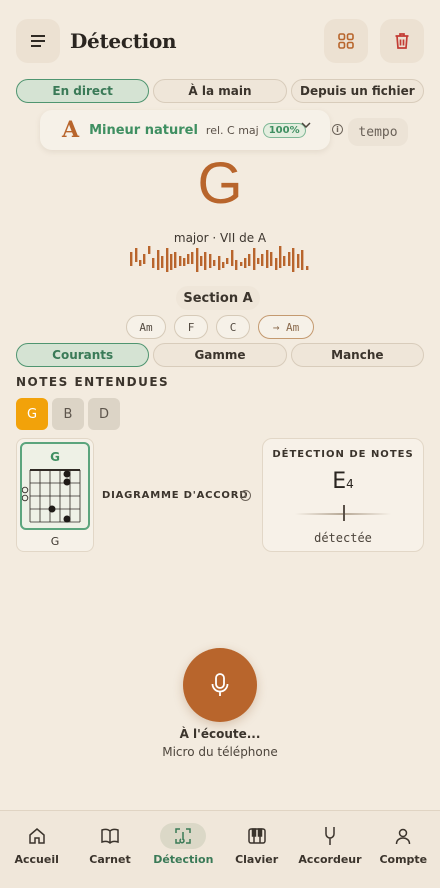 Image resolution: width=440 pixels, height=888 pixels. I want to click on note-chip: B, so click(68, 414).